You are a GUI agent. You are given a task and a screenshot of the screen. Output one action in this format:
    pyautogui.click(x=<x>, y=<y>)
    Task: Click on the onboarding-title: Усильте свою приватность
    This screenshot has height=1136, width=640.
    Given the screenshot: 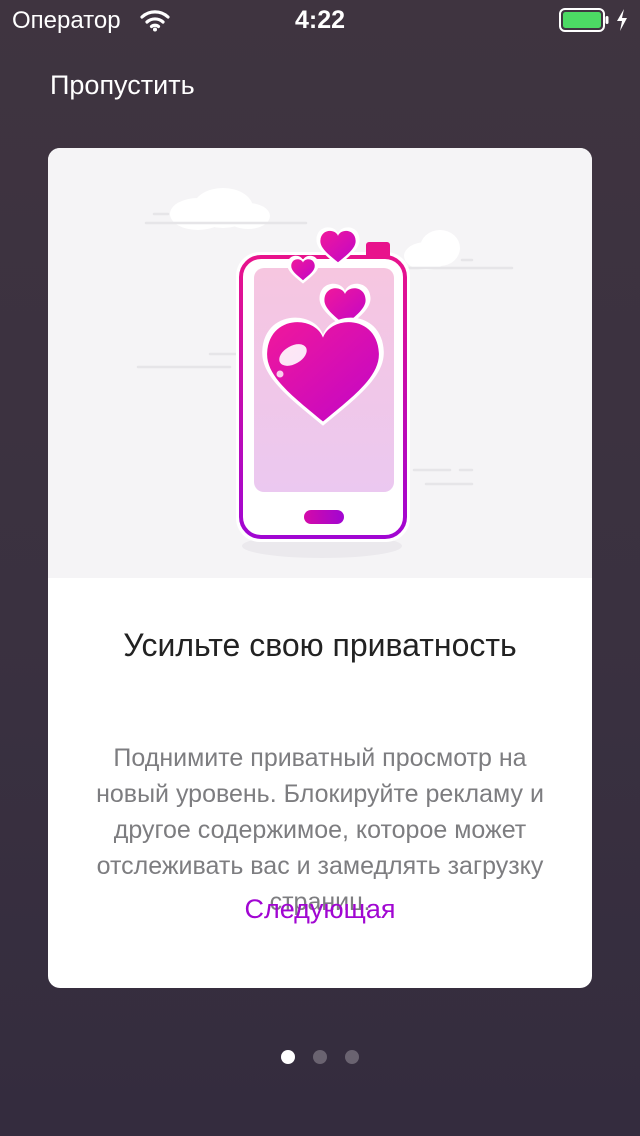 What is the action you would take?
    pyautogui.click(x=320, y=645)
    